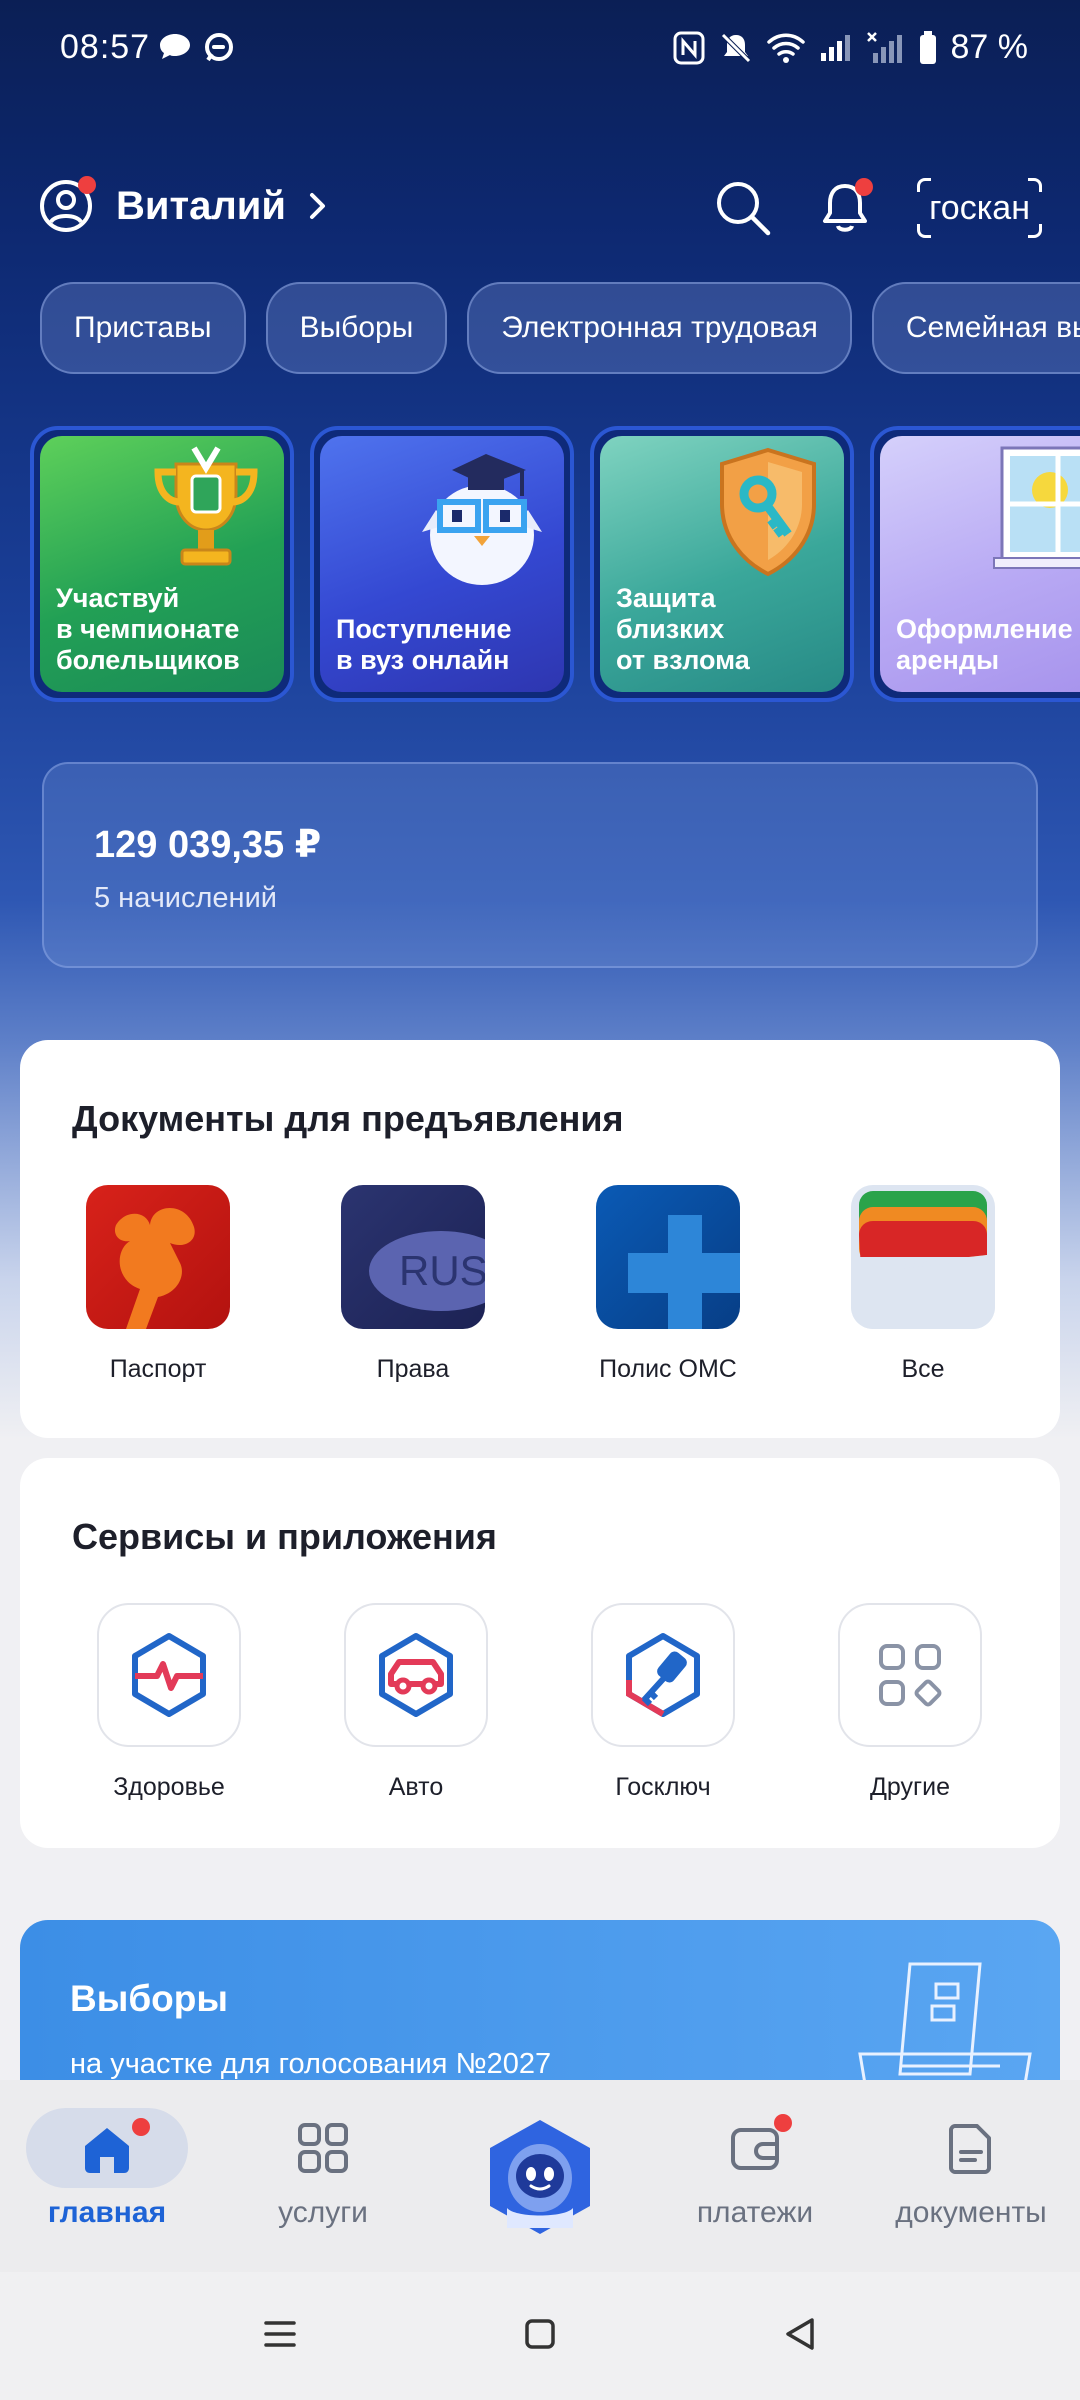 This screenshot has height=2400, width=1080. Describe the element at coordinates (280, 2334) in the screenshot. I see `recent-apps-icon` at that location.